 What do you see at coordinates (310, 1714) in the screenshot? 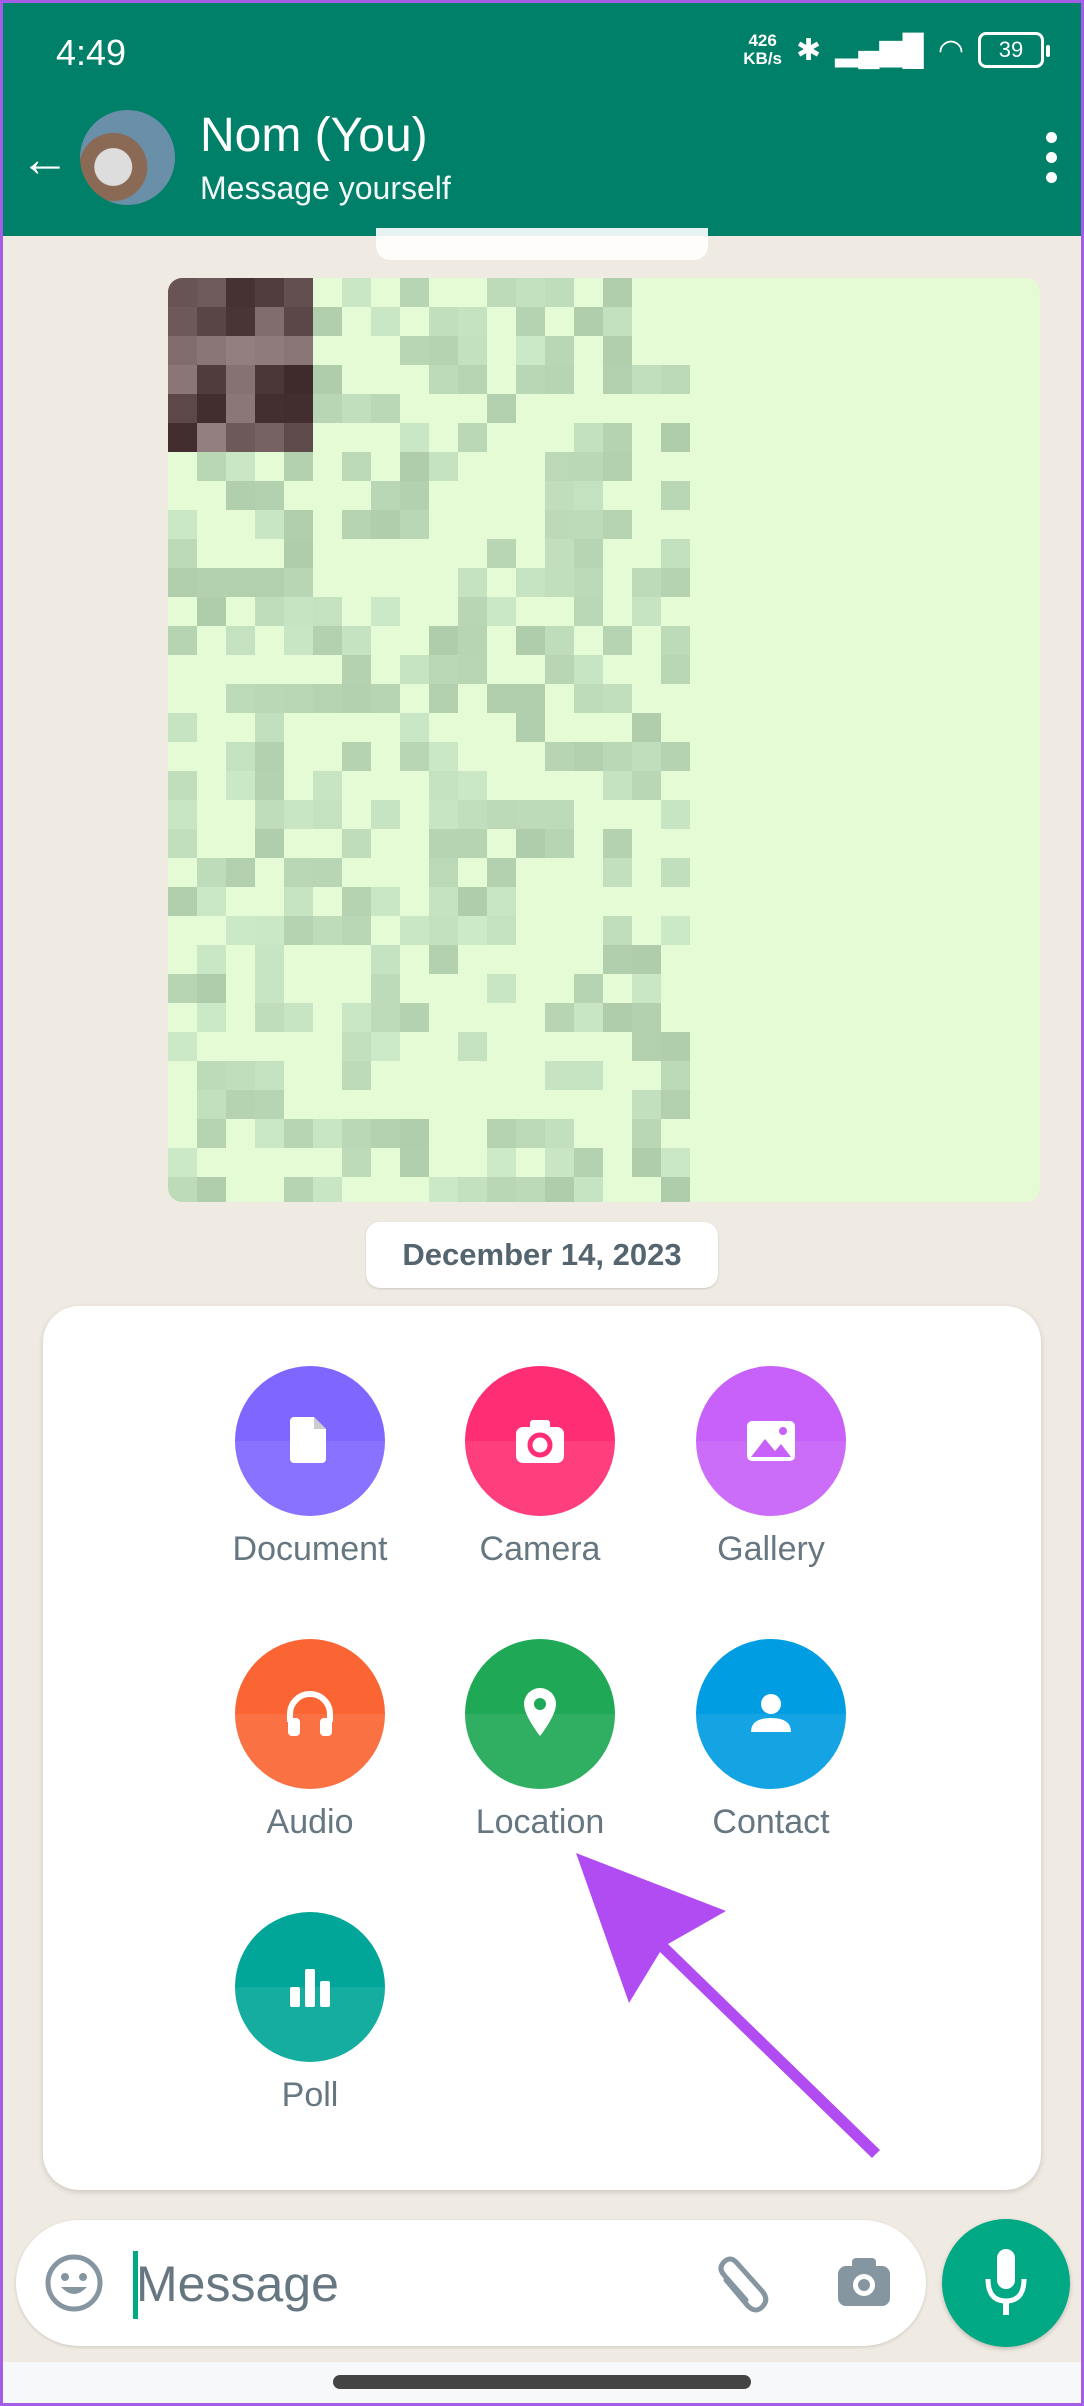
I see `headphones-icon-circle` at bounding box center [310, 1714].